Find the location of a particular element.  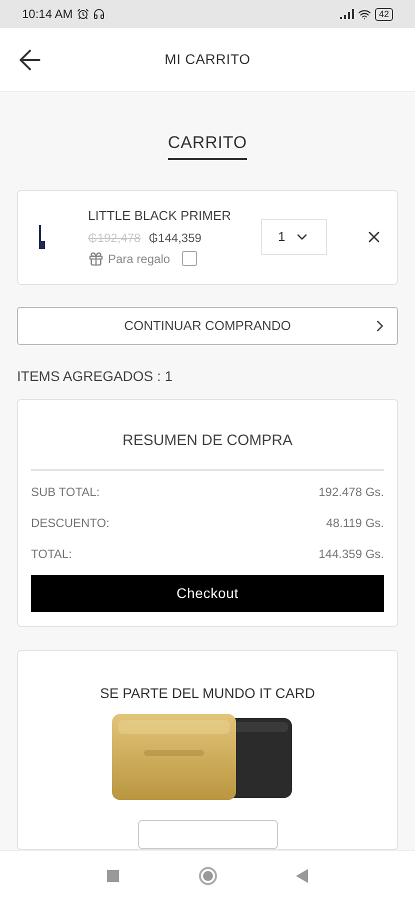

product-thumbnail is located at coordinates (42, 237).